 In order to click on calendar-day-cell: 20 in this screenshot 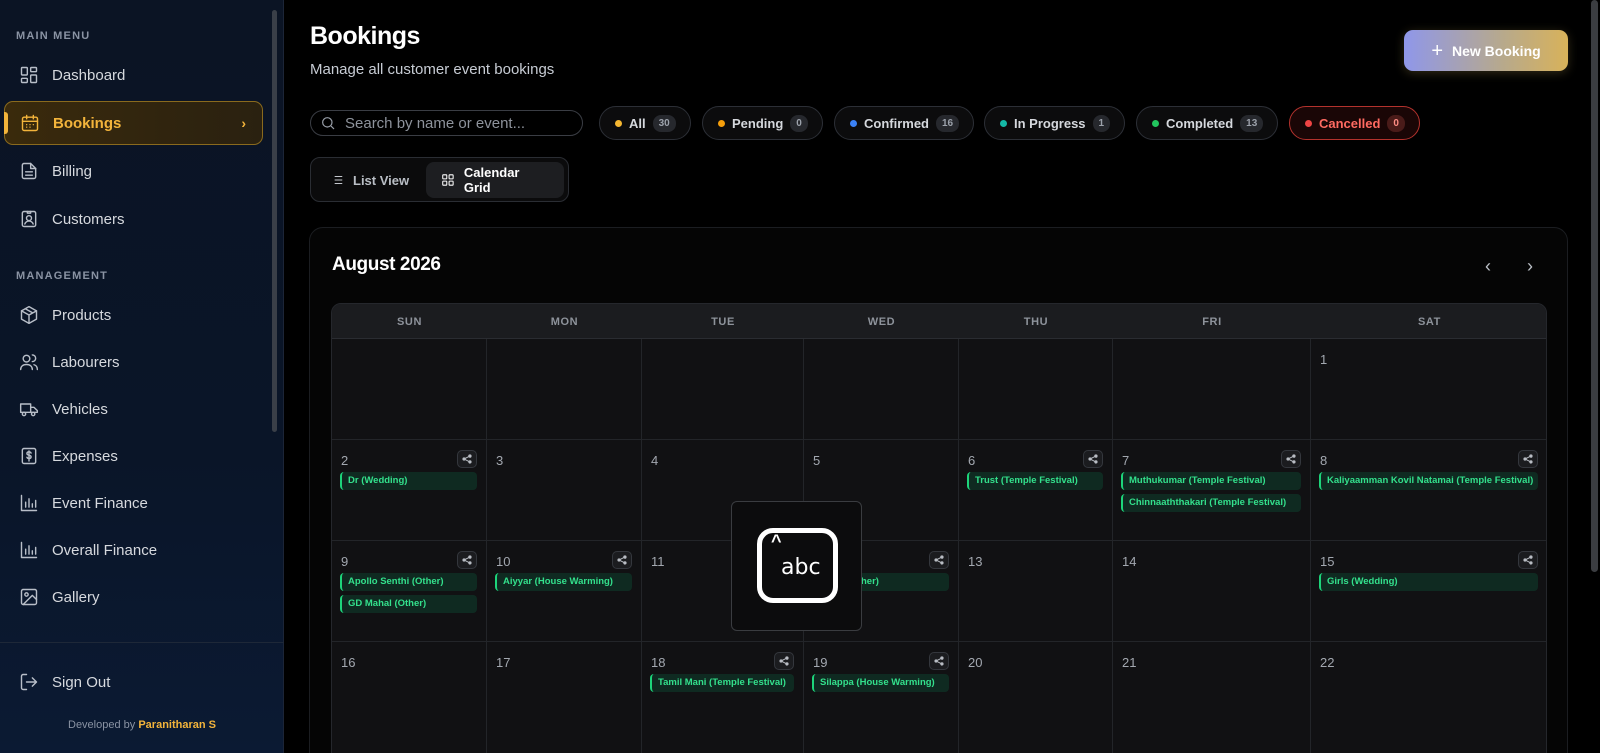, I will do `click(1036, 697)`.